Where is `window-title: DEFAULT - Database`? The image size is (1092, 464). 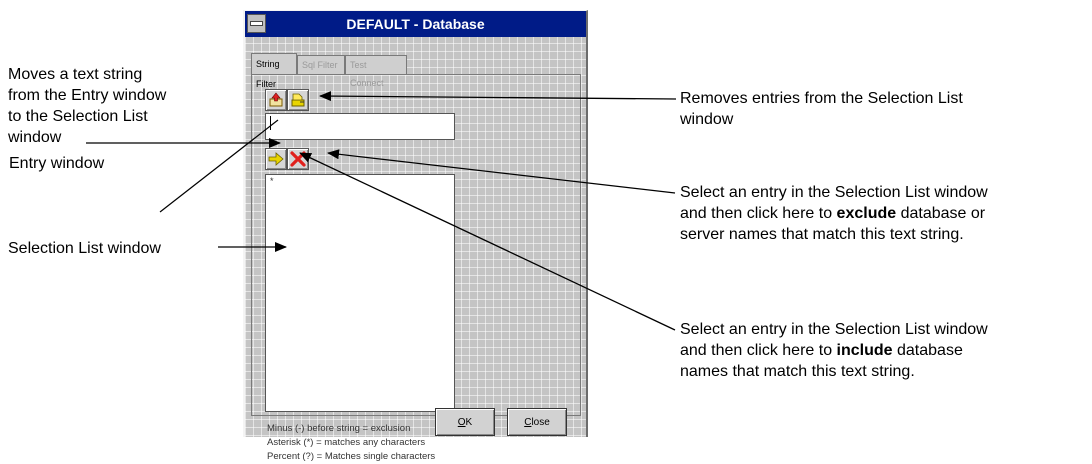
window-title: DEFAULT - Database is located at coordinates (415, 24).